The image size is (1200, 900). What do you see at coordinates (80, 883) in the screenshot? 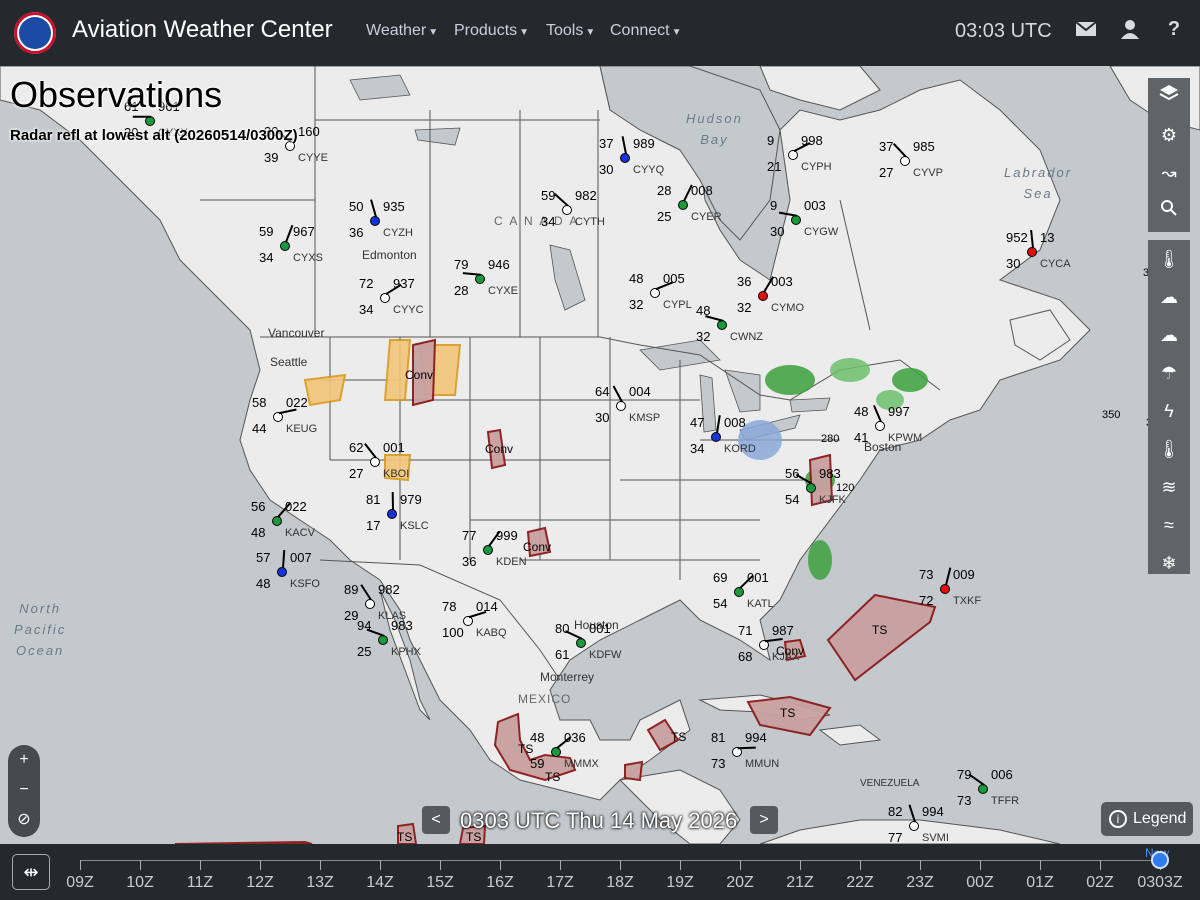
I see `timeline-tick-label: 09Z` at bounding box center [80, 883].